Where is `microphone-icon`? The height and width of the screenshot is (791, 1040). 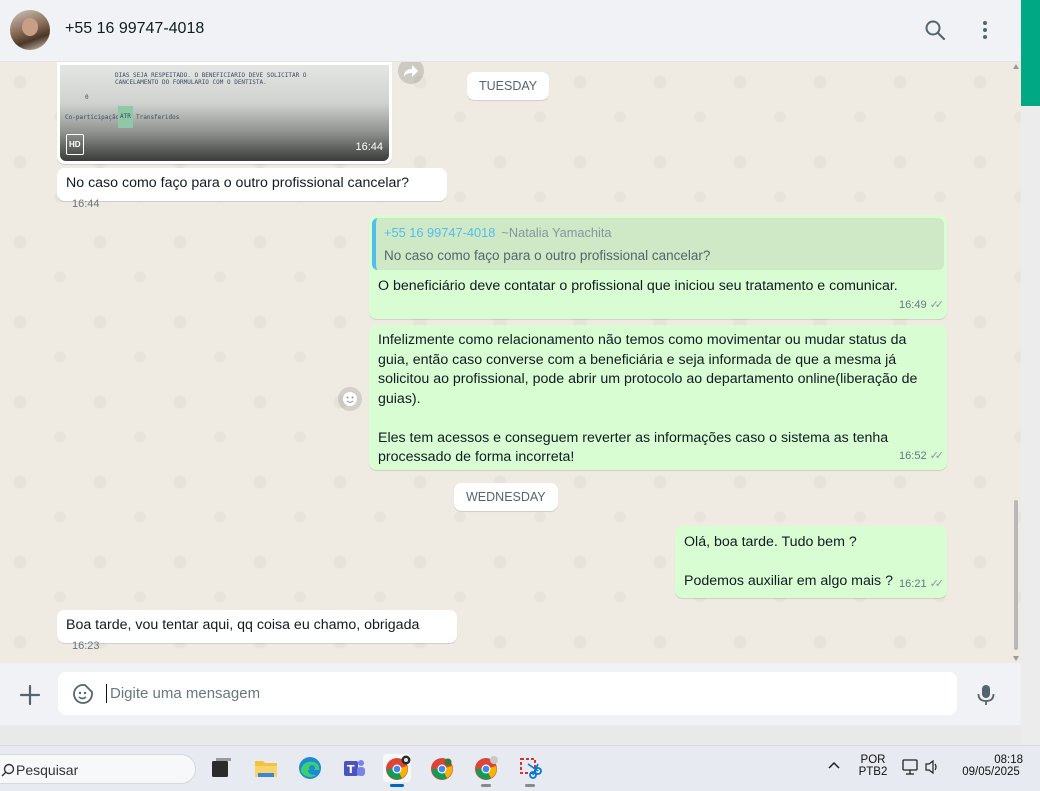 microphone-icon is located at coordinates (986, 695).